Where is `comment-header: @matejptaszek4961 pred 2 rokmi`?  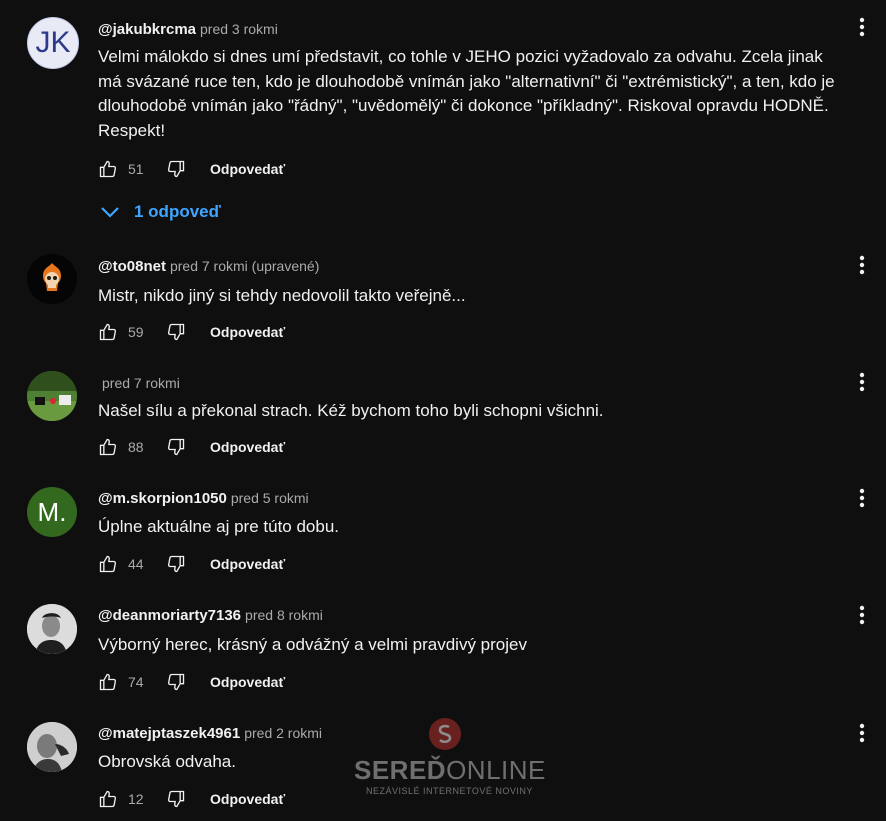
comment-header: @matejptaszek4961 pred 2 rokmi is located at coordinates (210, 733).